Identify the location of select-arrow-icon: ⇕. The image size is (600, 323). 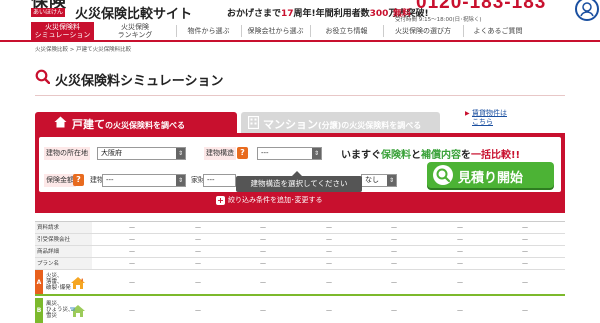
(180, 153).